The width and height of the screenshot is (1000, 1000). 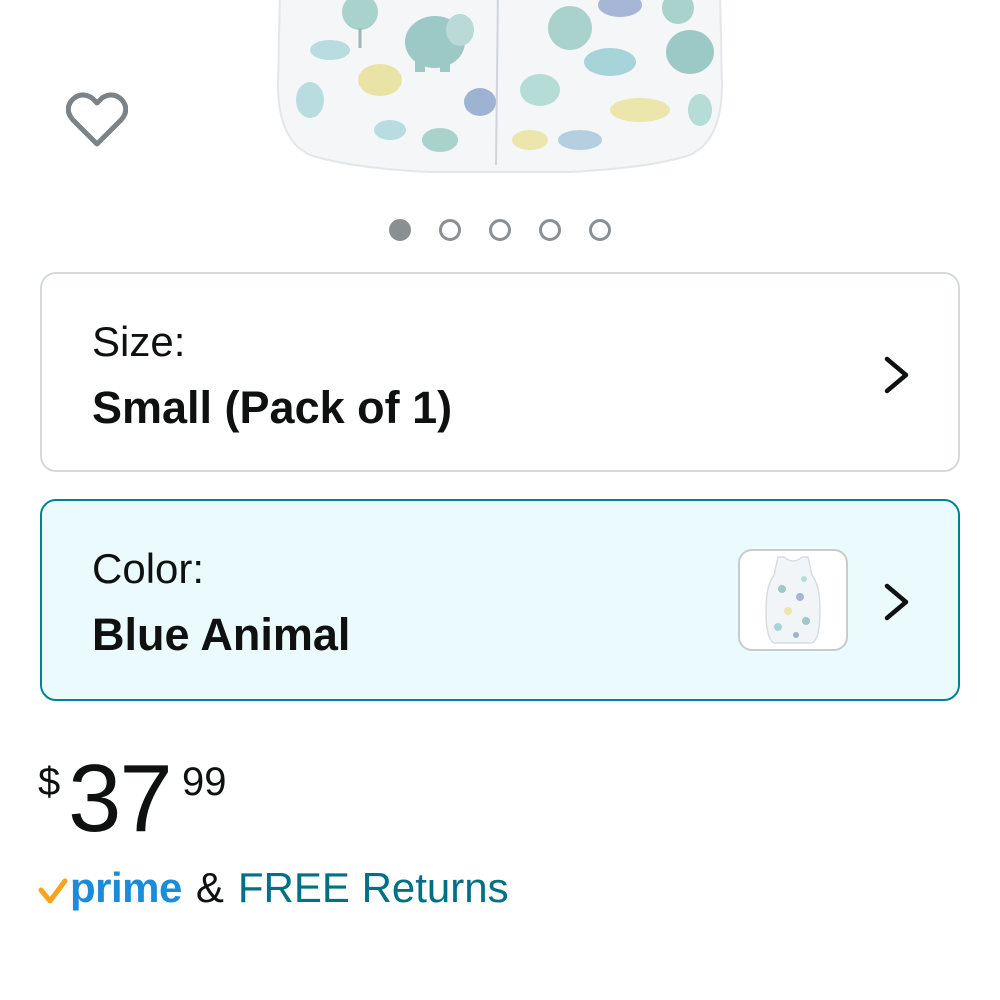 I want to click on prime-badge: prime, so click(x=126, y=887).